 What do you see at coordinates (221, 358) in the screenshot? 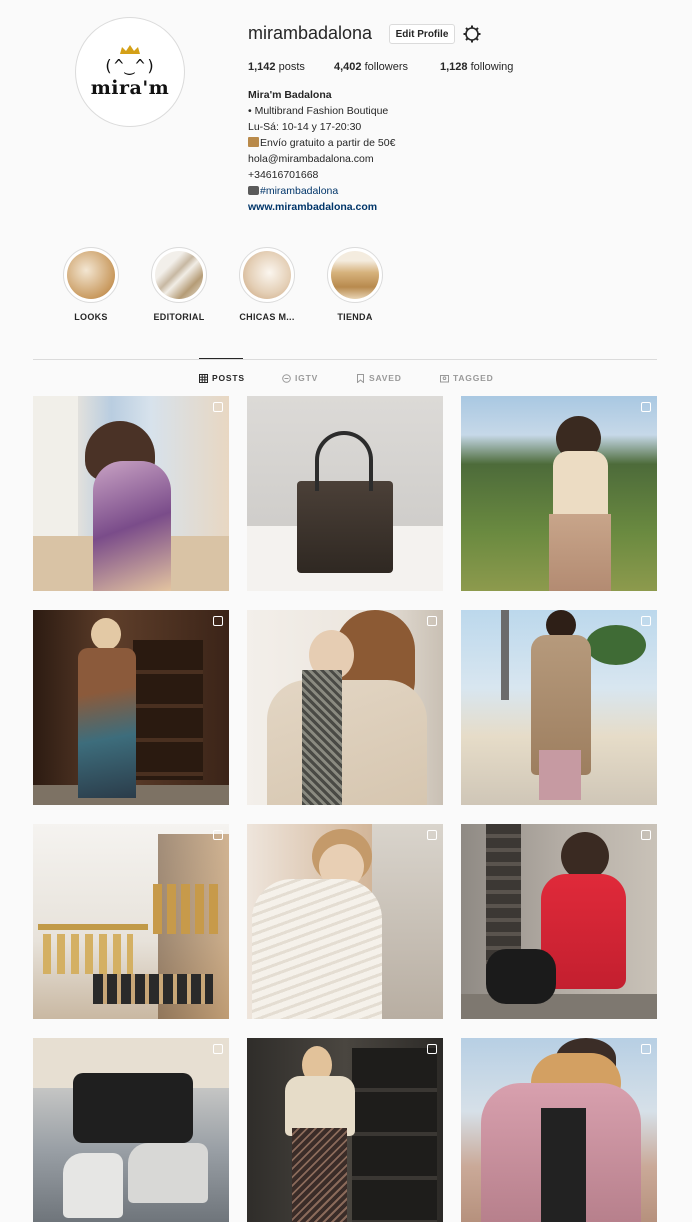
I see `active-tab-indicator` at bounding box center [221, 358].